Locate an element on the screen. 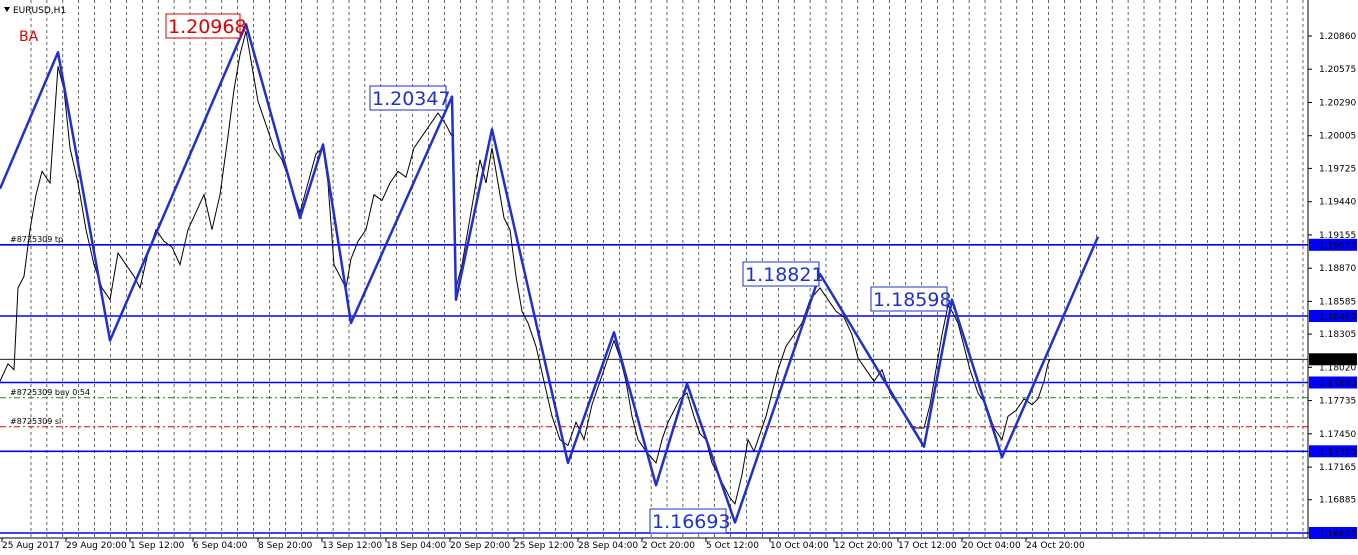  price-tick-label: 1.17735 is located at coordinates (1337, 402).